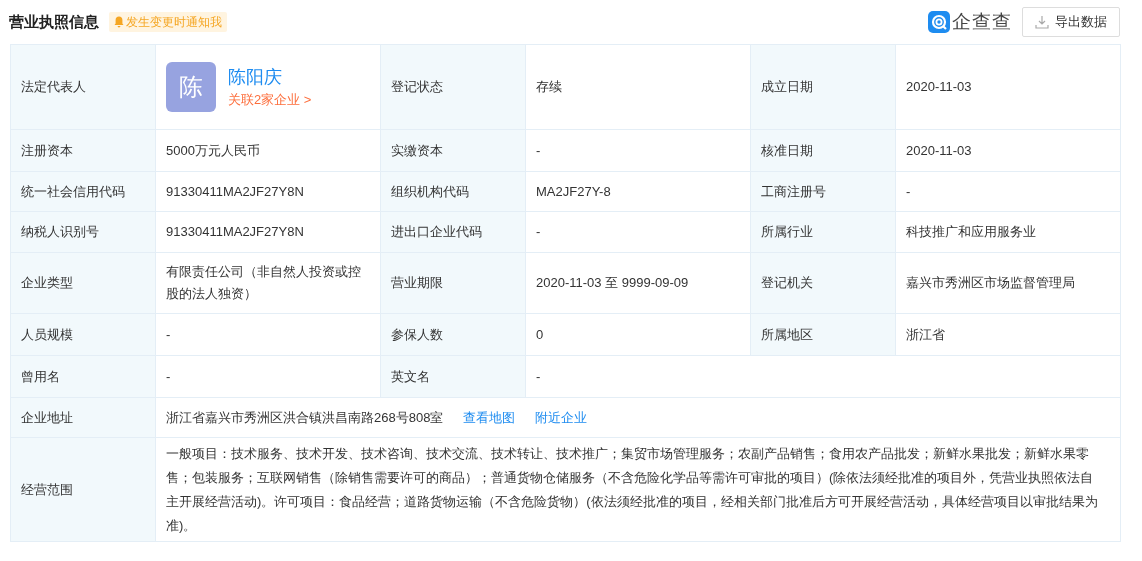 Image resolution: width=1142 pixels, height=561 pixels. I want to click on bell-icon, so click(119, 22).